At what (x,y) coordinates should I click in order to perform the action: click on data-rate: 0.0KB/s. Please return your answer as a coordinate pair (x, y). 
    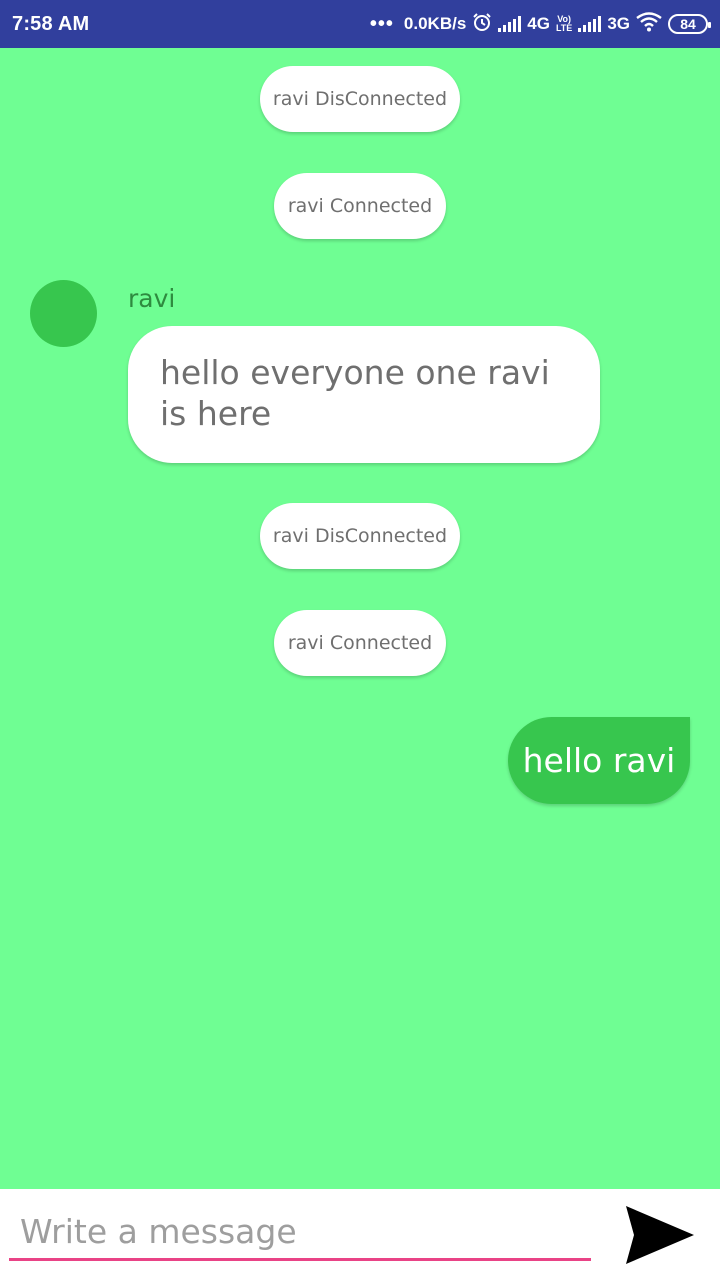
    Looking at the image, I should click on (435, 23).